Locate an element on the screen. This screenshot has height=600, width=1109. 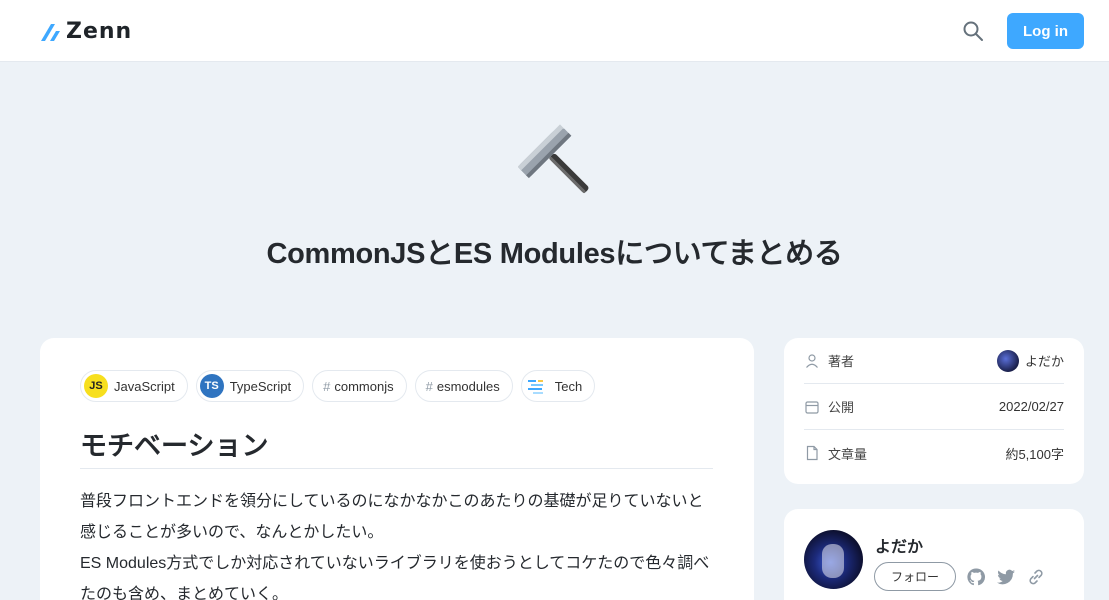
tag-esmodules: # esmodules is located at coordinates (463, 386).